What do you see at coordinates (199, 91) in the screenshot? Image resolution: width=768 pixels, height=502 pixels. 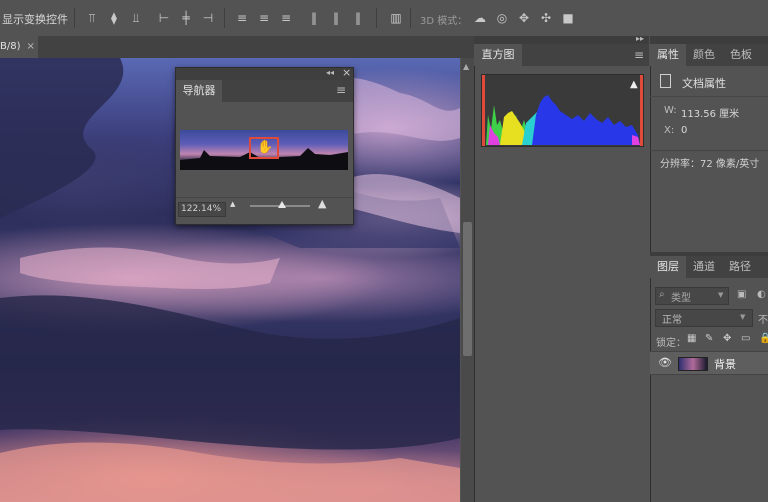 I see `tab-navigator: 导航器` at bounding box center [199, 91].